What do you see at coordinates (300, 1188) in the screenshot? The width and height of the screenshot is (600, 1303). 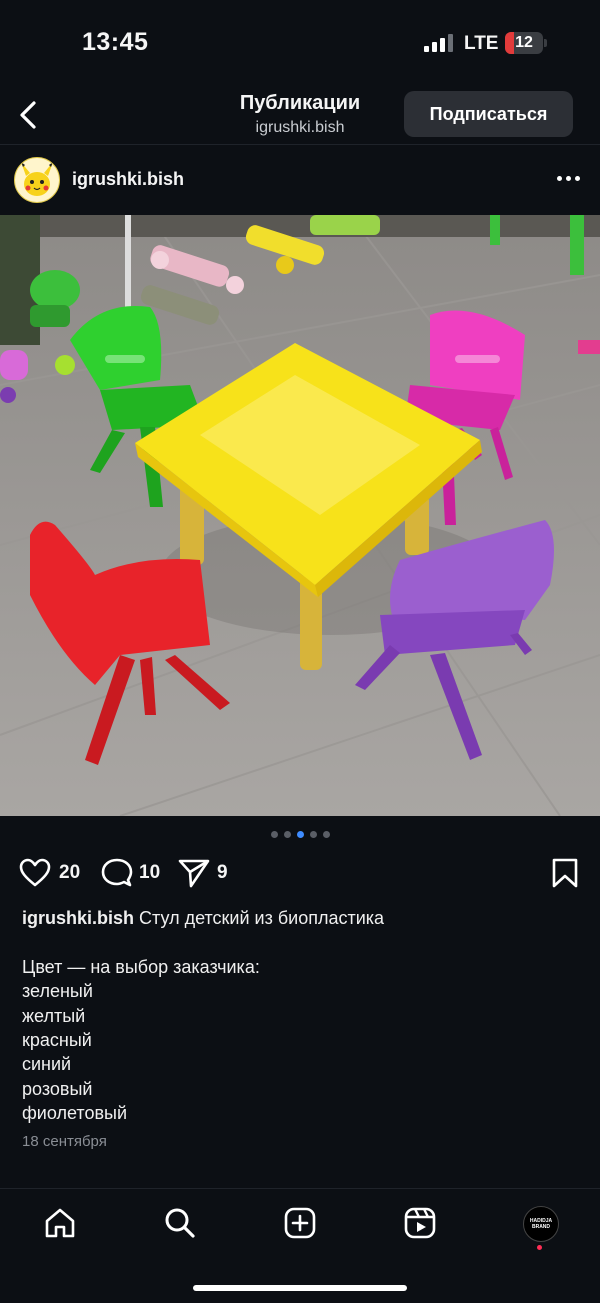 I see `nav-divider` at bounding box center [300, 1188].